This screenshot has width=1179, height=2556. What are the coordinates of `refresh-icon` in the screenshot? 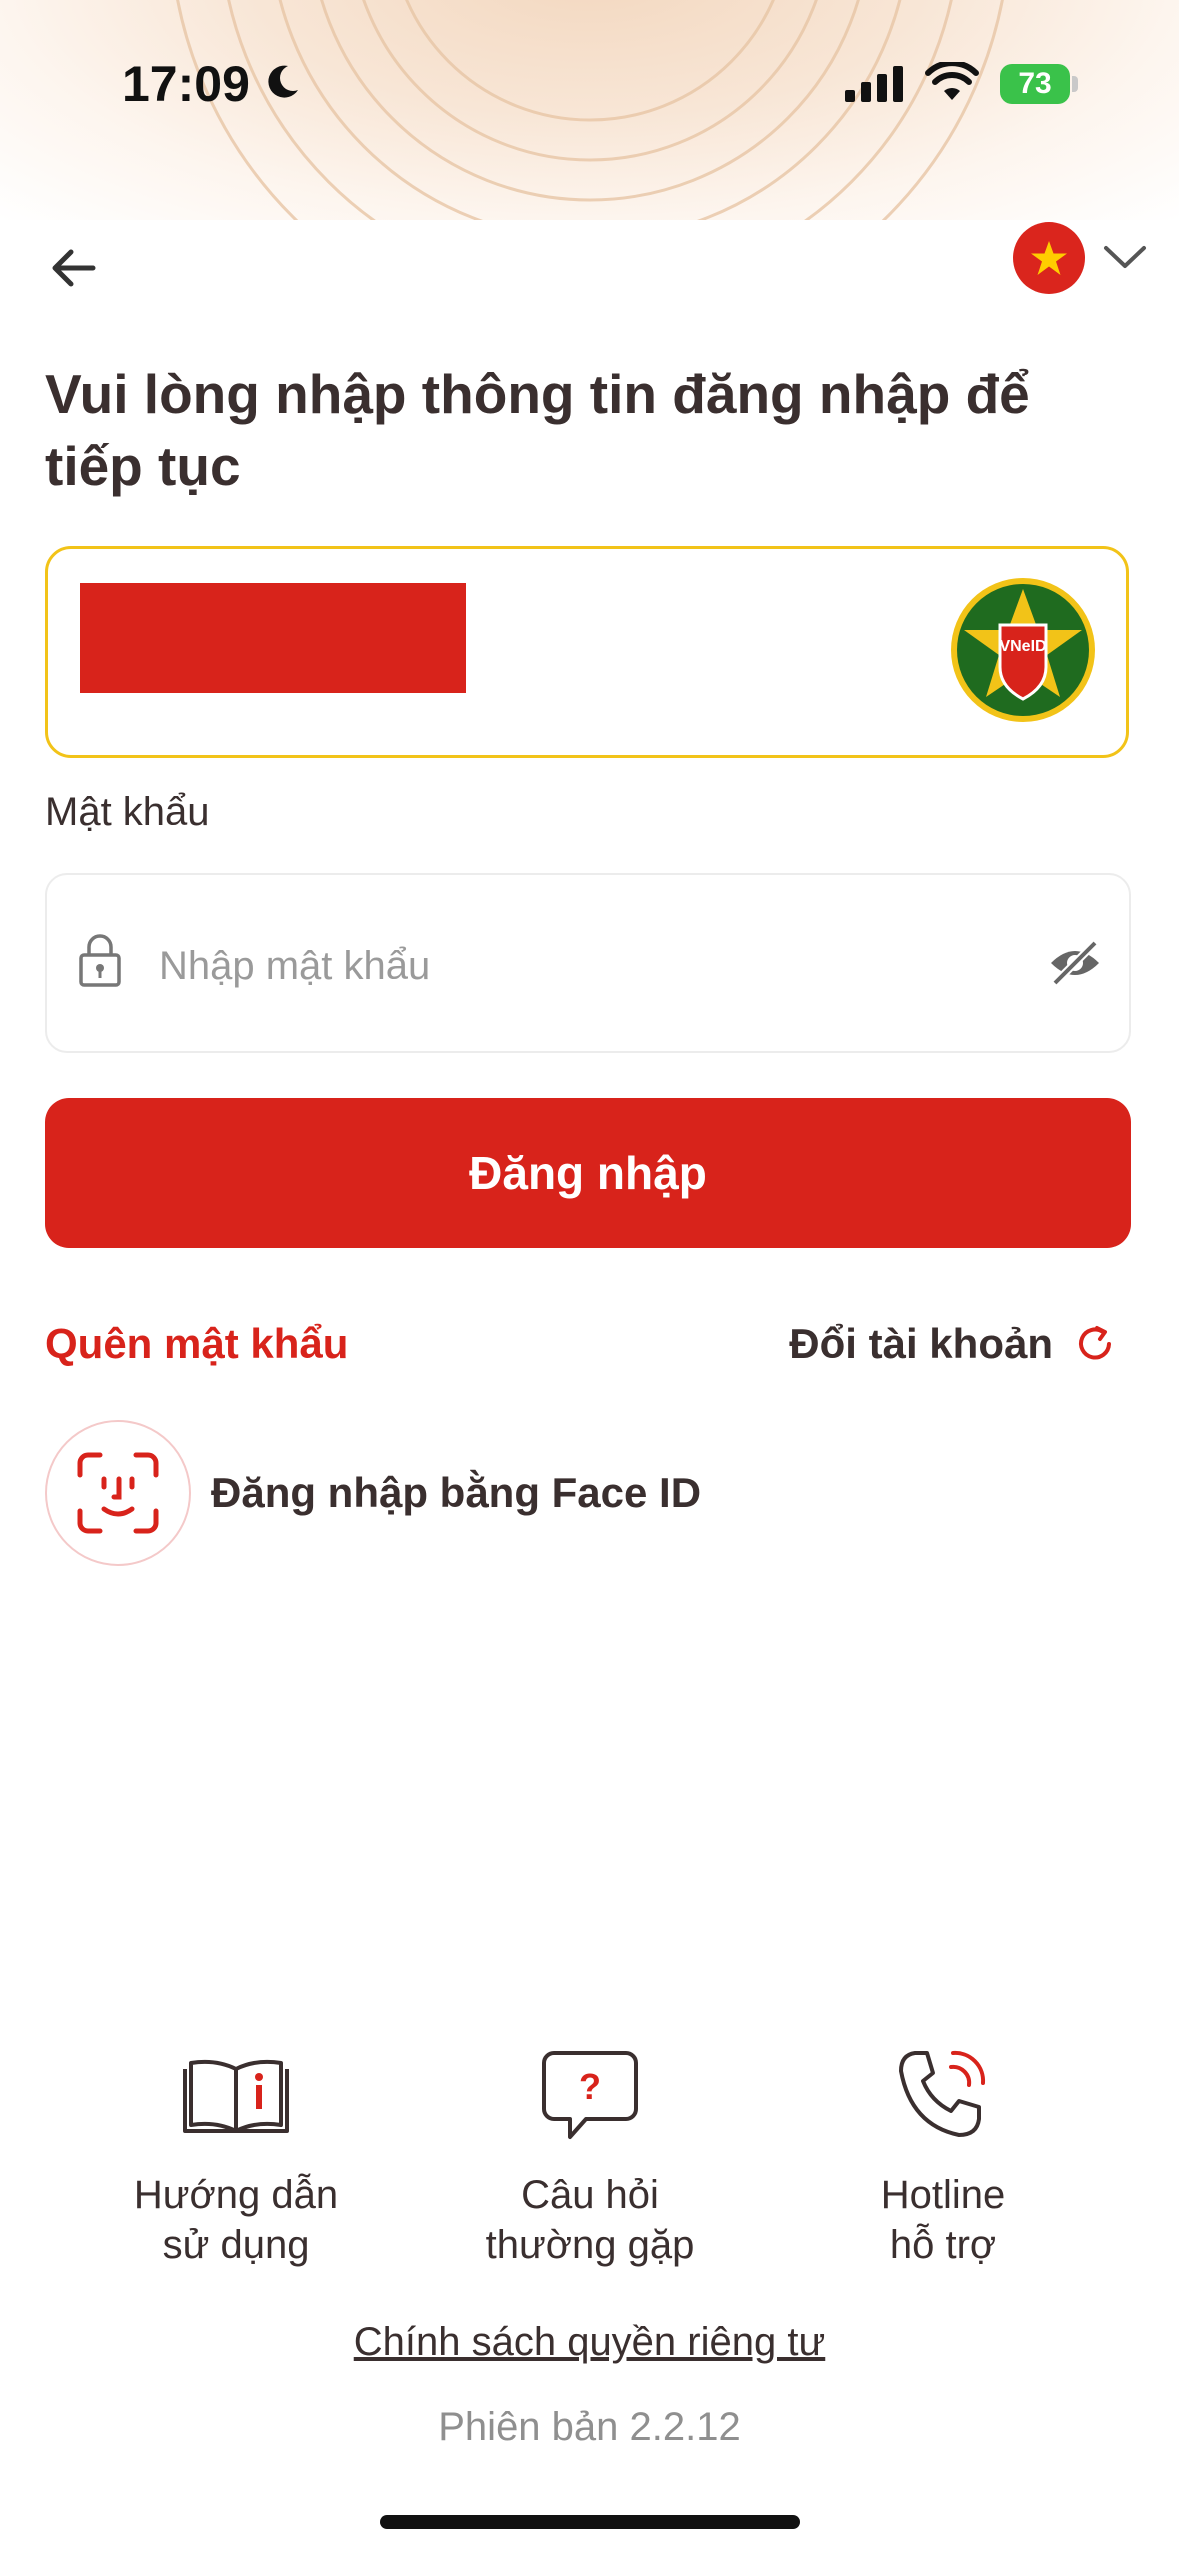 It's located at (1095, 1343).